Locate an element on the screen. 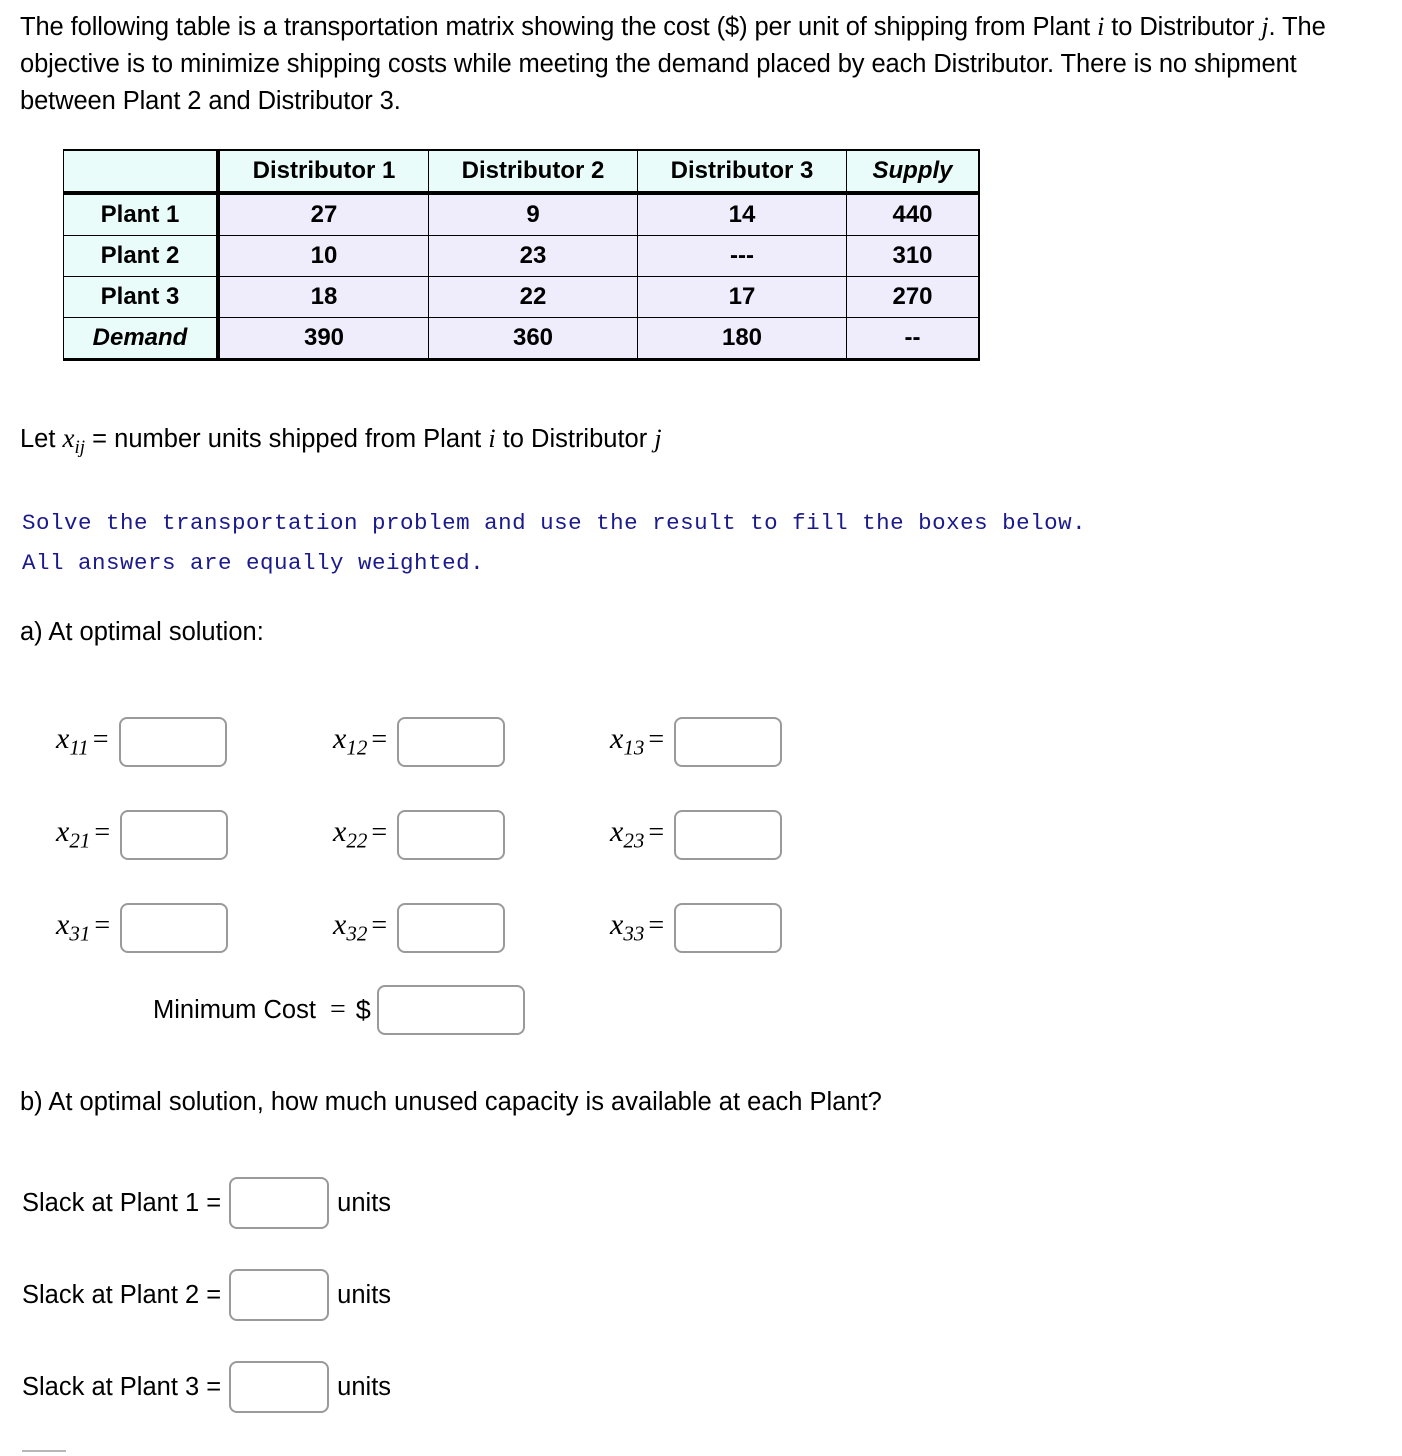 Image resolution: width=1402 pixels, height=1456 pixels. slack-row-plant-2: Slack at Plant 2 = units is located at coordinates (206, 1295).